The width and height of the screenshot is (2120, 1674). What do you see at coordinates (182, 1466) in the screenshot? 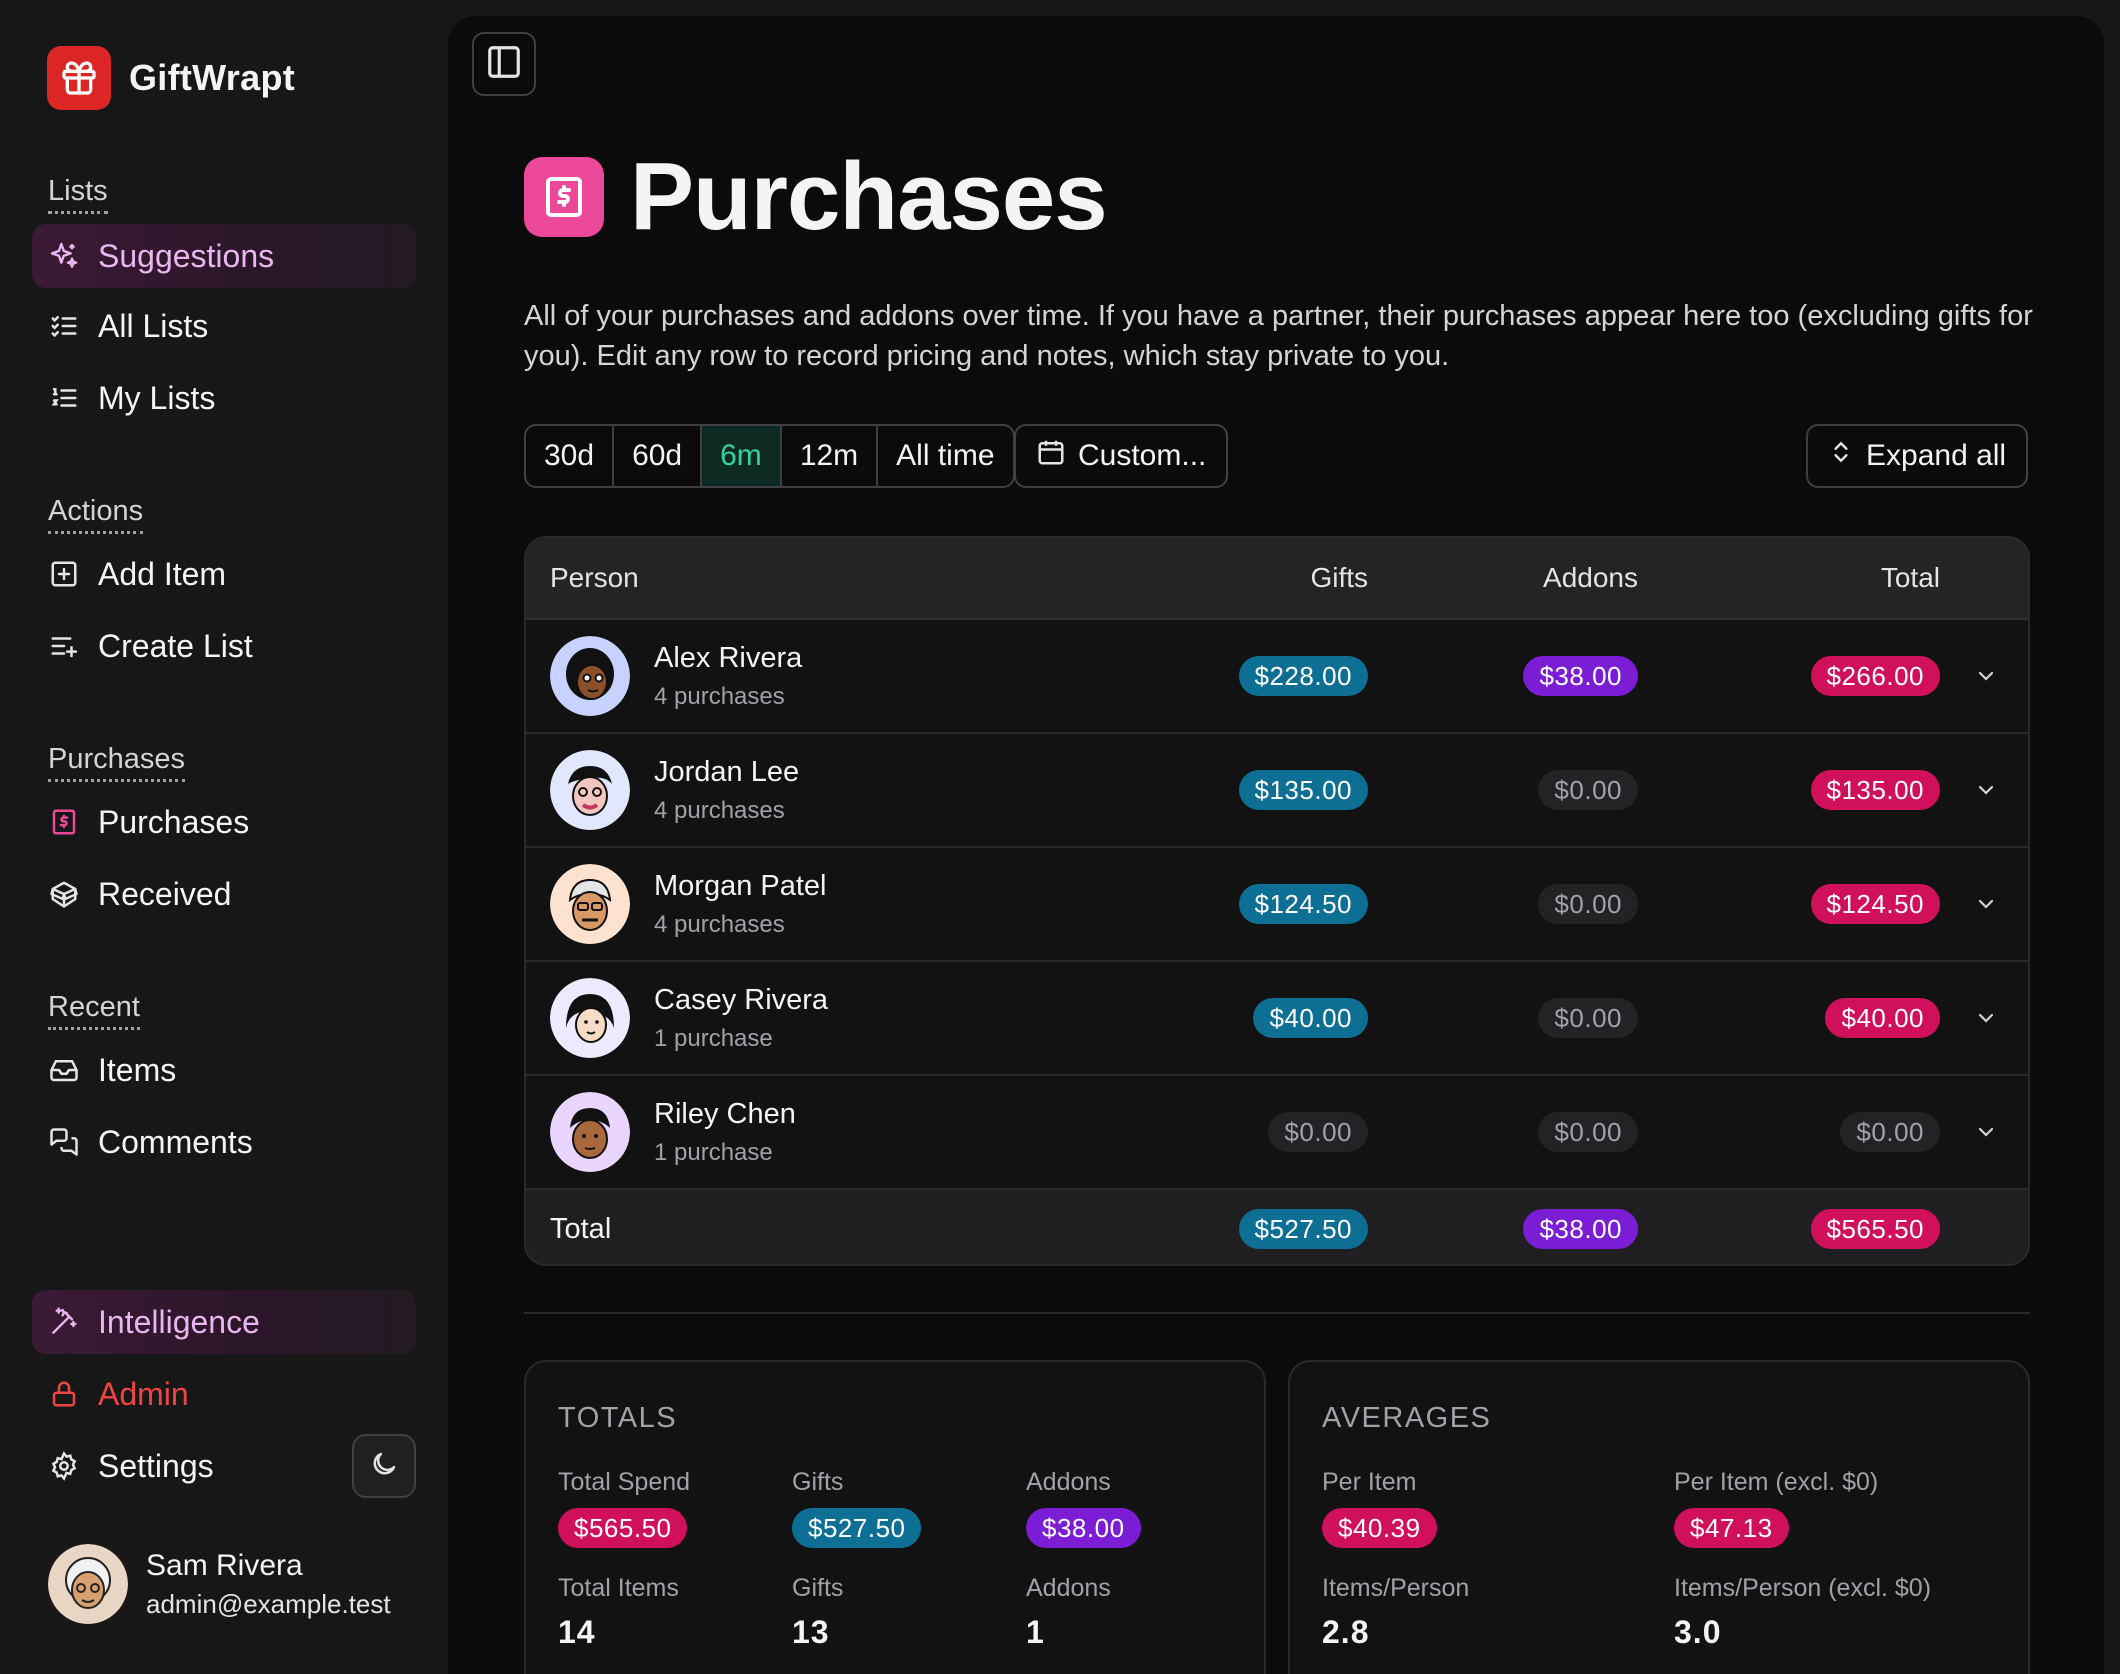
I see `sidebar-item-settings: Settings` at bounding box center [182, 1466].